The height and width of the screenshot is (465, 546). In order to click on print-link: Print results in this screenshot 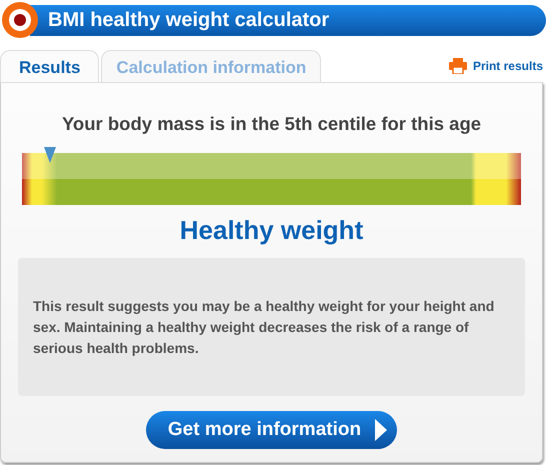, I will do `click(495, 66)`.